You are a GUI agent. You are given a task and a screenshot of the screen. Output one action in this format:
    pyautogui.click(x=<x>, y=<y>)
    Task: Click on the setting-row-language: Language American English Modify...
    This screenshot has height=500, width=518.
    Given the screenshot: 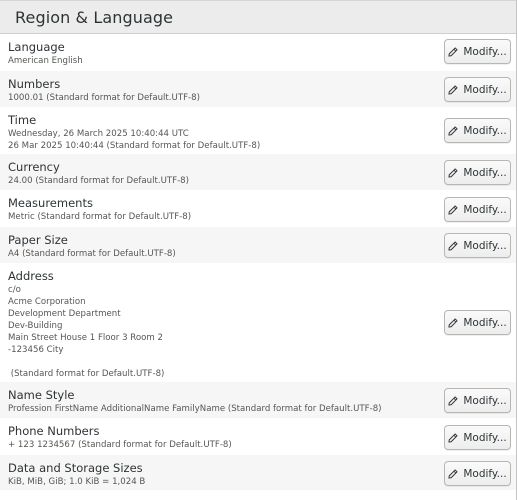 What is the action you would take?
    pyautogui.click(x=258, y=52)
    